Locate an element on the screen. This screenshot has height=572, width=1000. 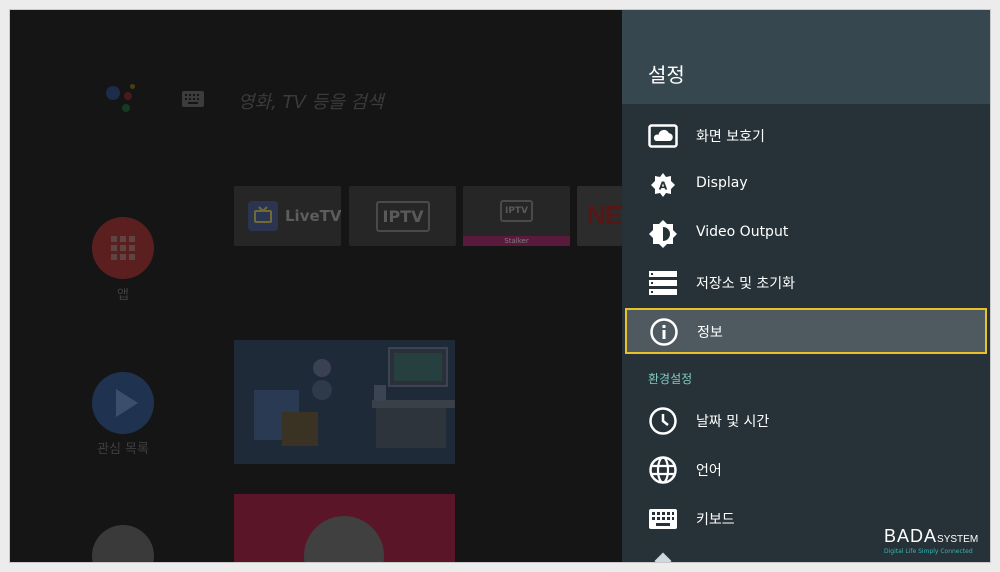
featured-banner is located at coordinates (344, 402).